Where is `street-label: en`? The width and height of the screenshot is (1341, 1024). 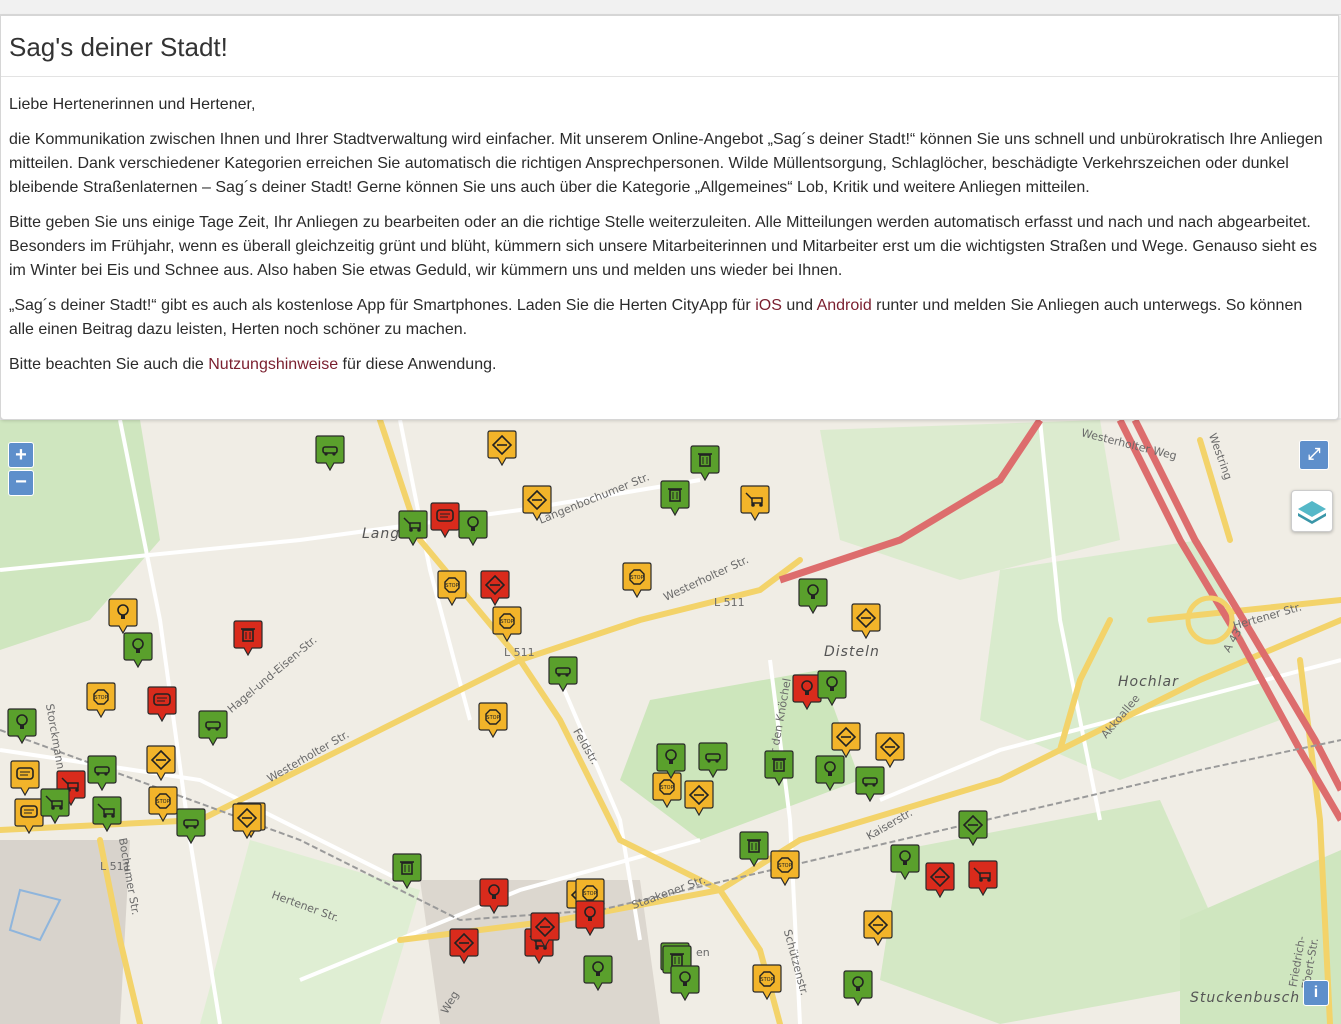 street-label: en is located at coordinates (703, 952).